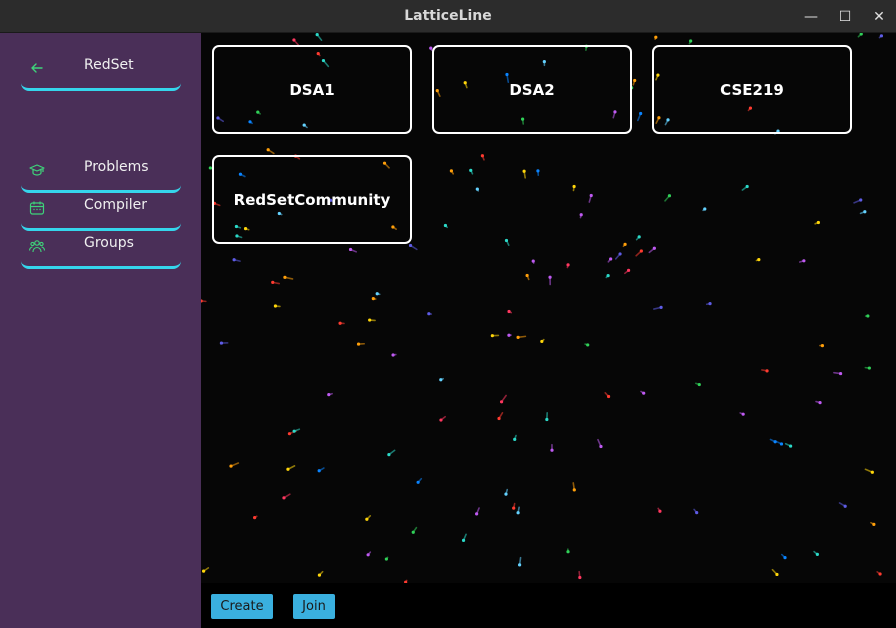  I want to click on minimize-button: —, so click(811, 16).